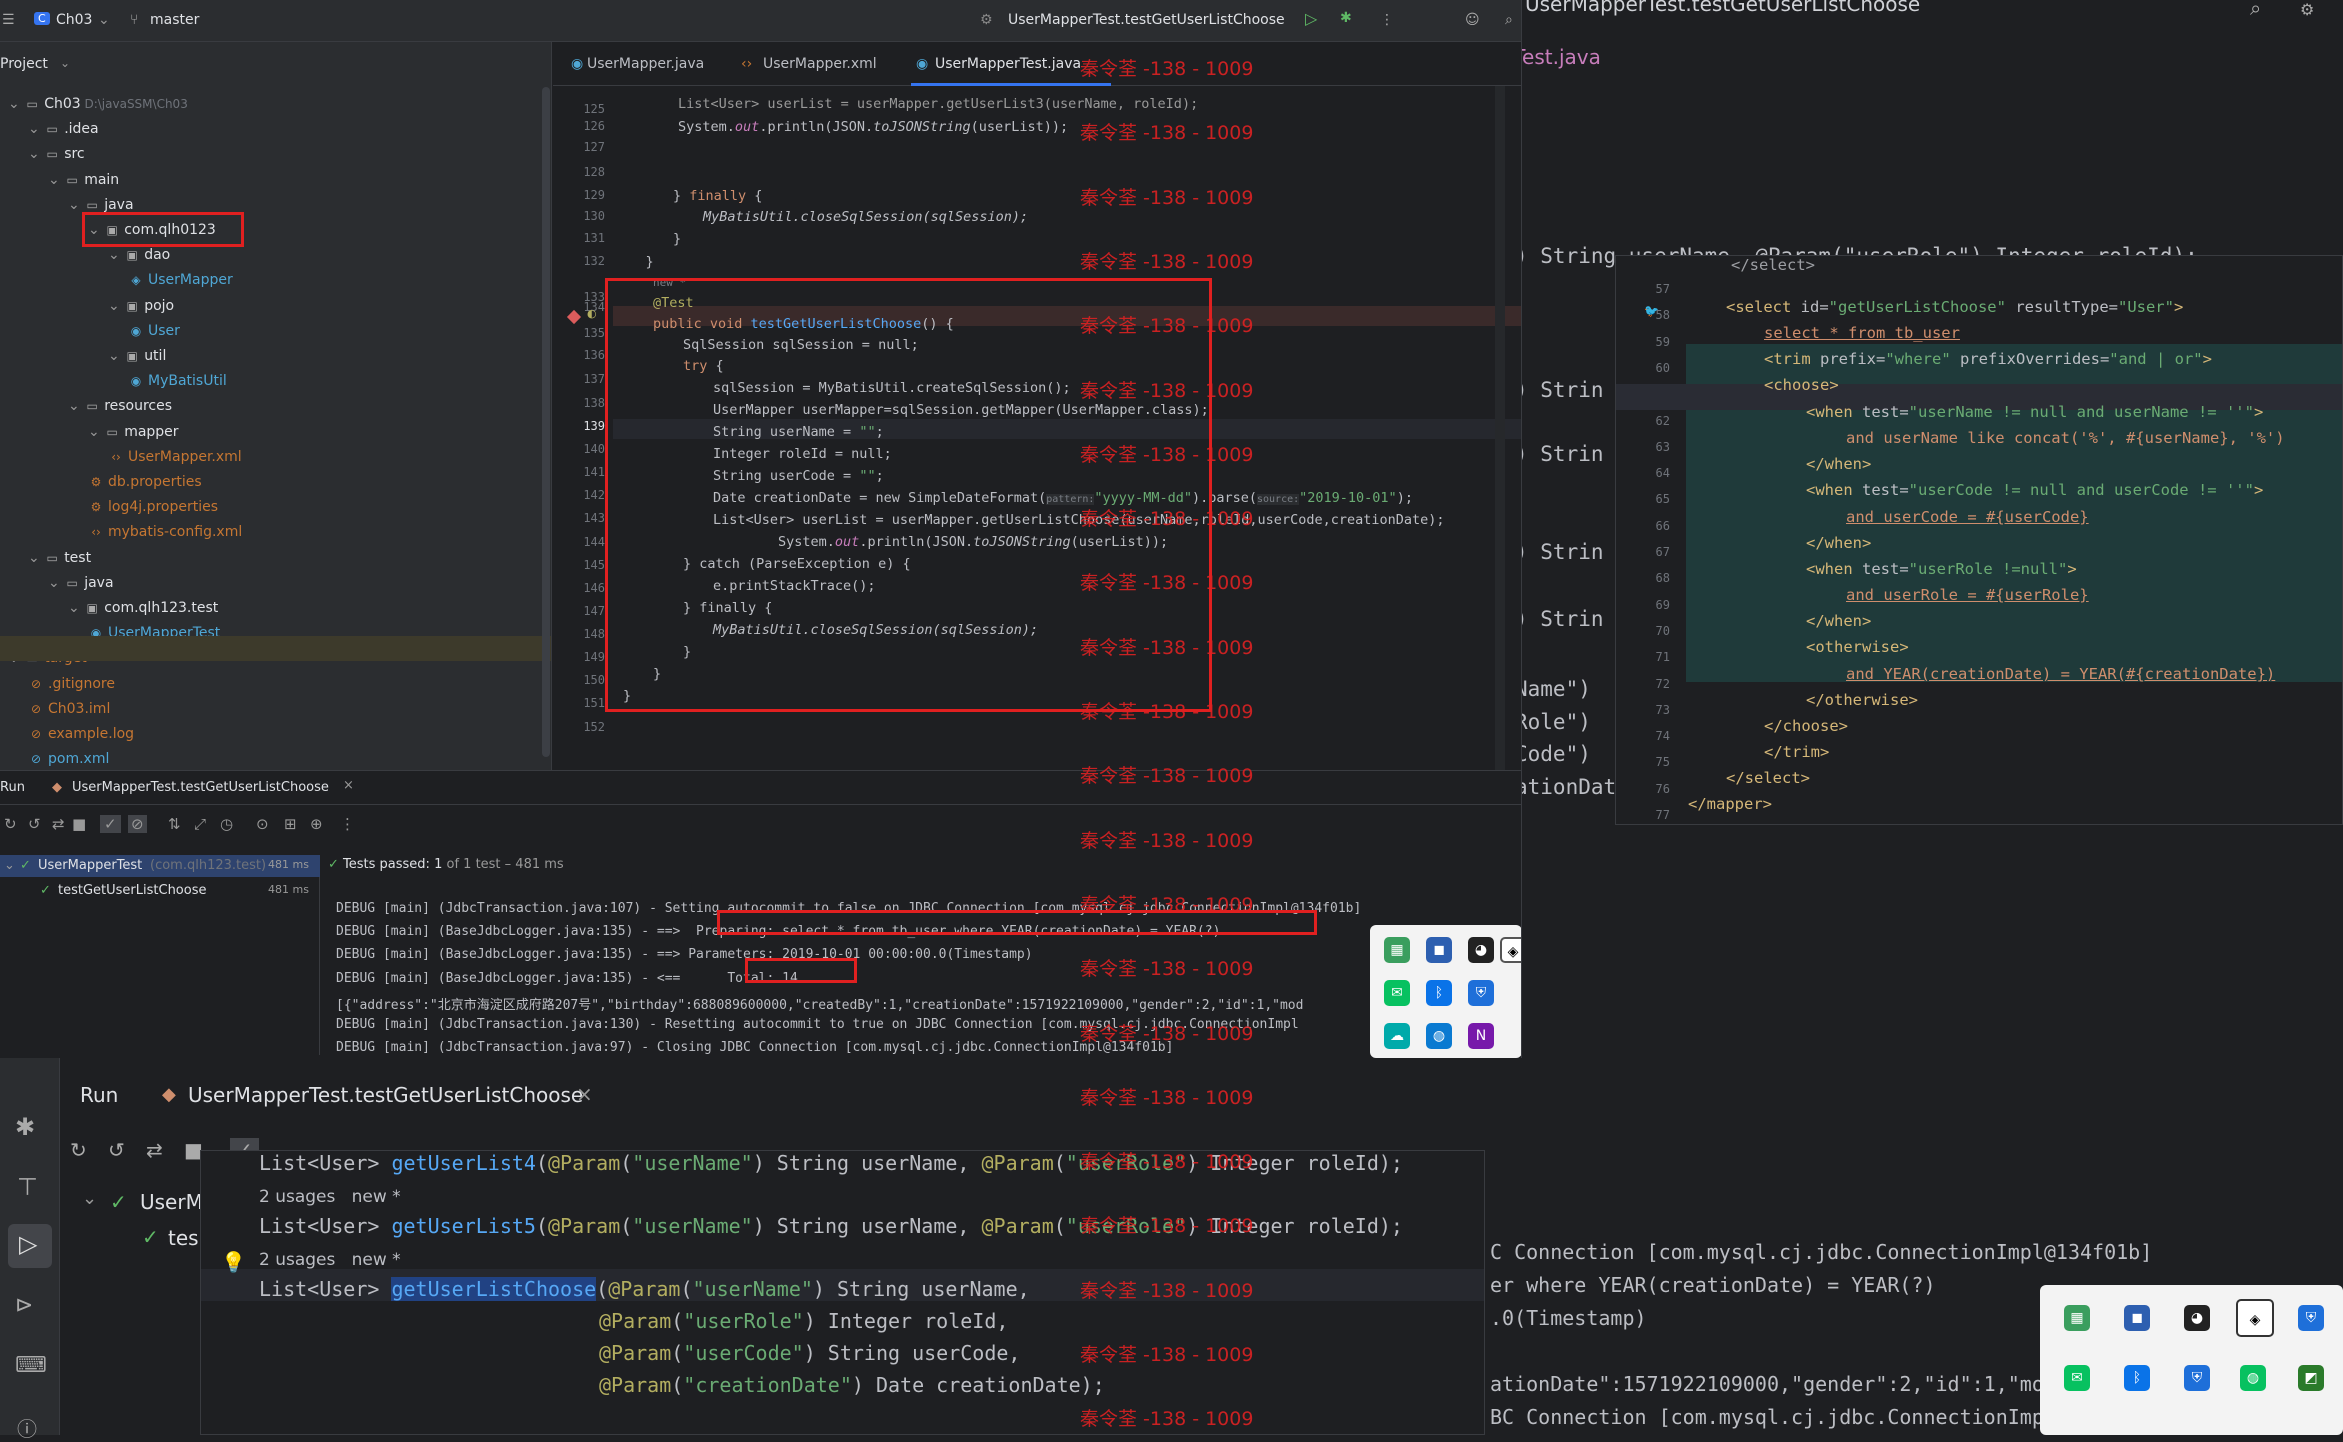 The width and height of the screenshot is (2343, 1442). Describe the element at coordinates (385, 1095) in the screenshot. I see `run-tab: UserMapperTest.testGetUserListChoose` at that location.